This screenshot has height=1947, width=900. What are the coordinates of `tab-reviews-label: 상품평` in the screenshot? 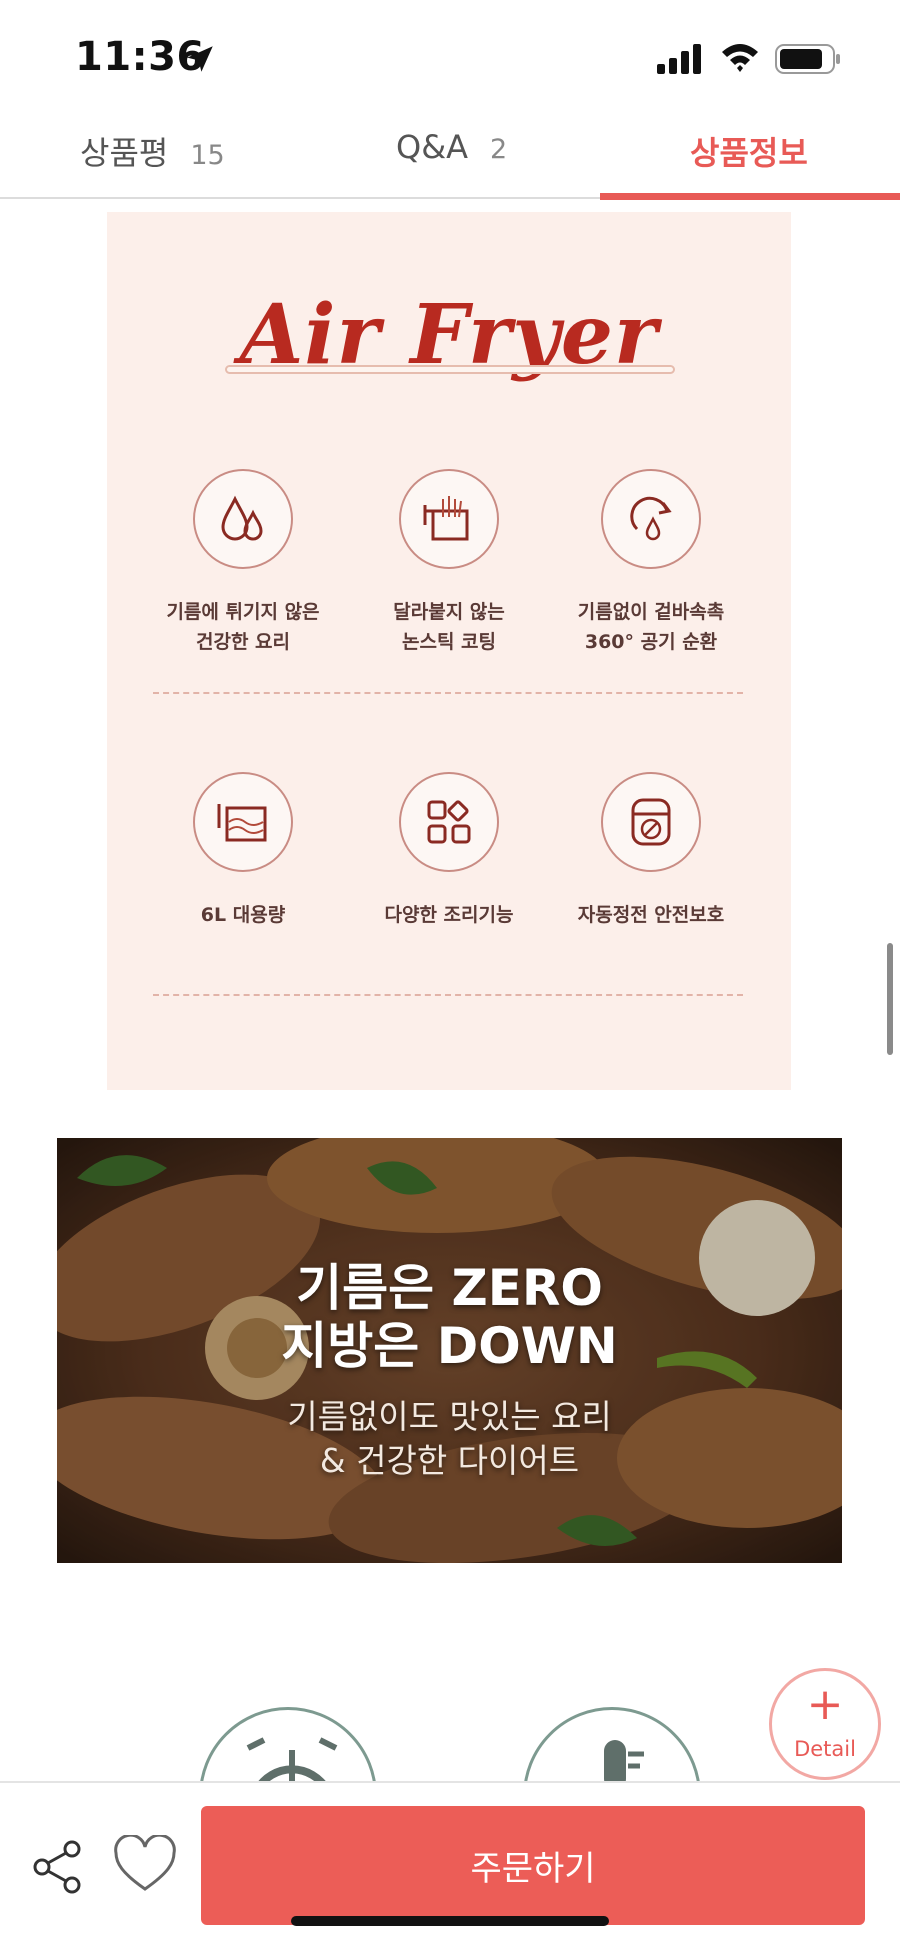 It's located at (124, 153).